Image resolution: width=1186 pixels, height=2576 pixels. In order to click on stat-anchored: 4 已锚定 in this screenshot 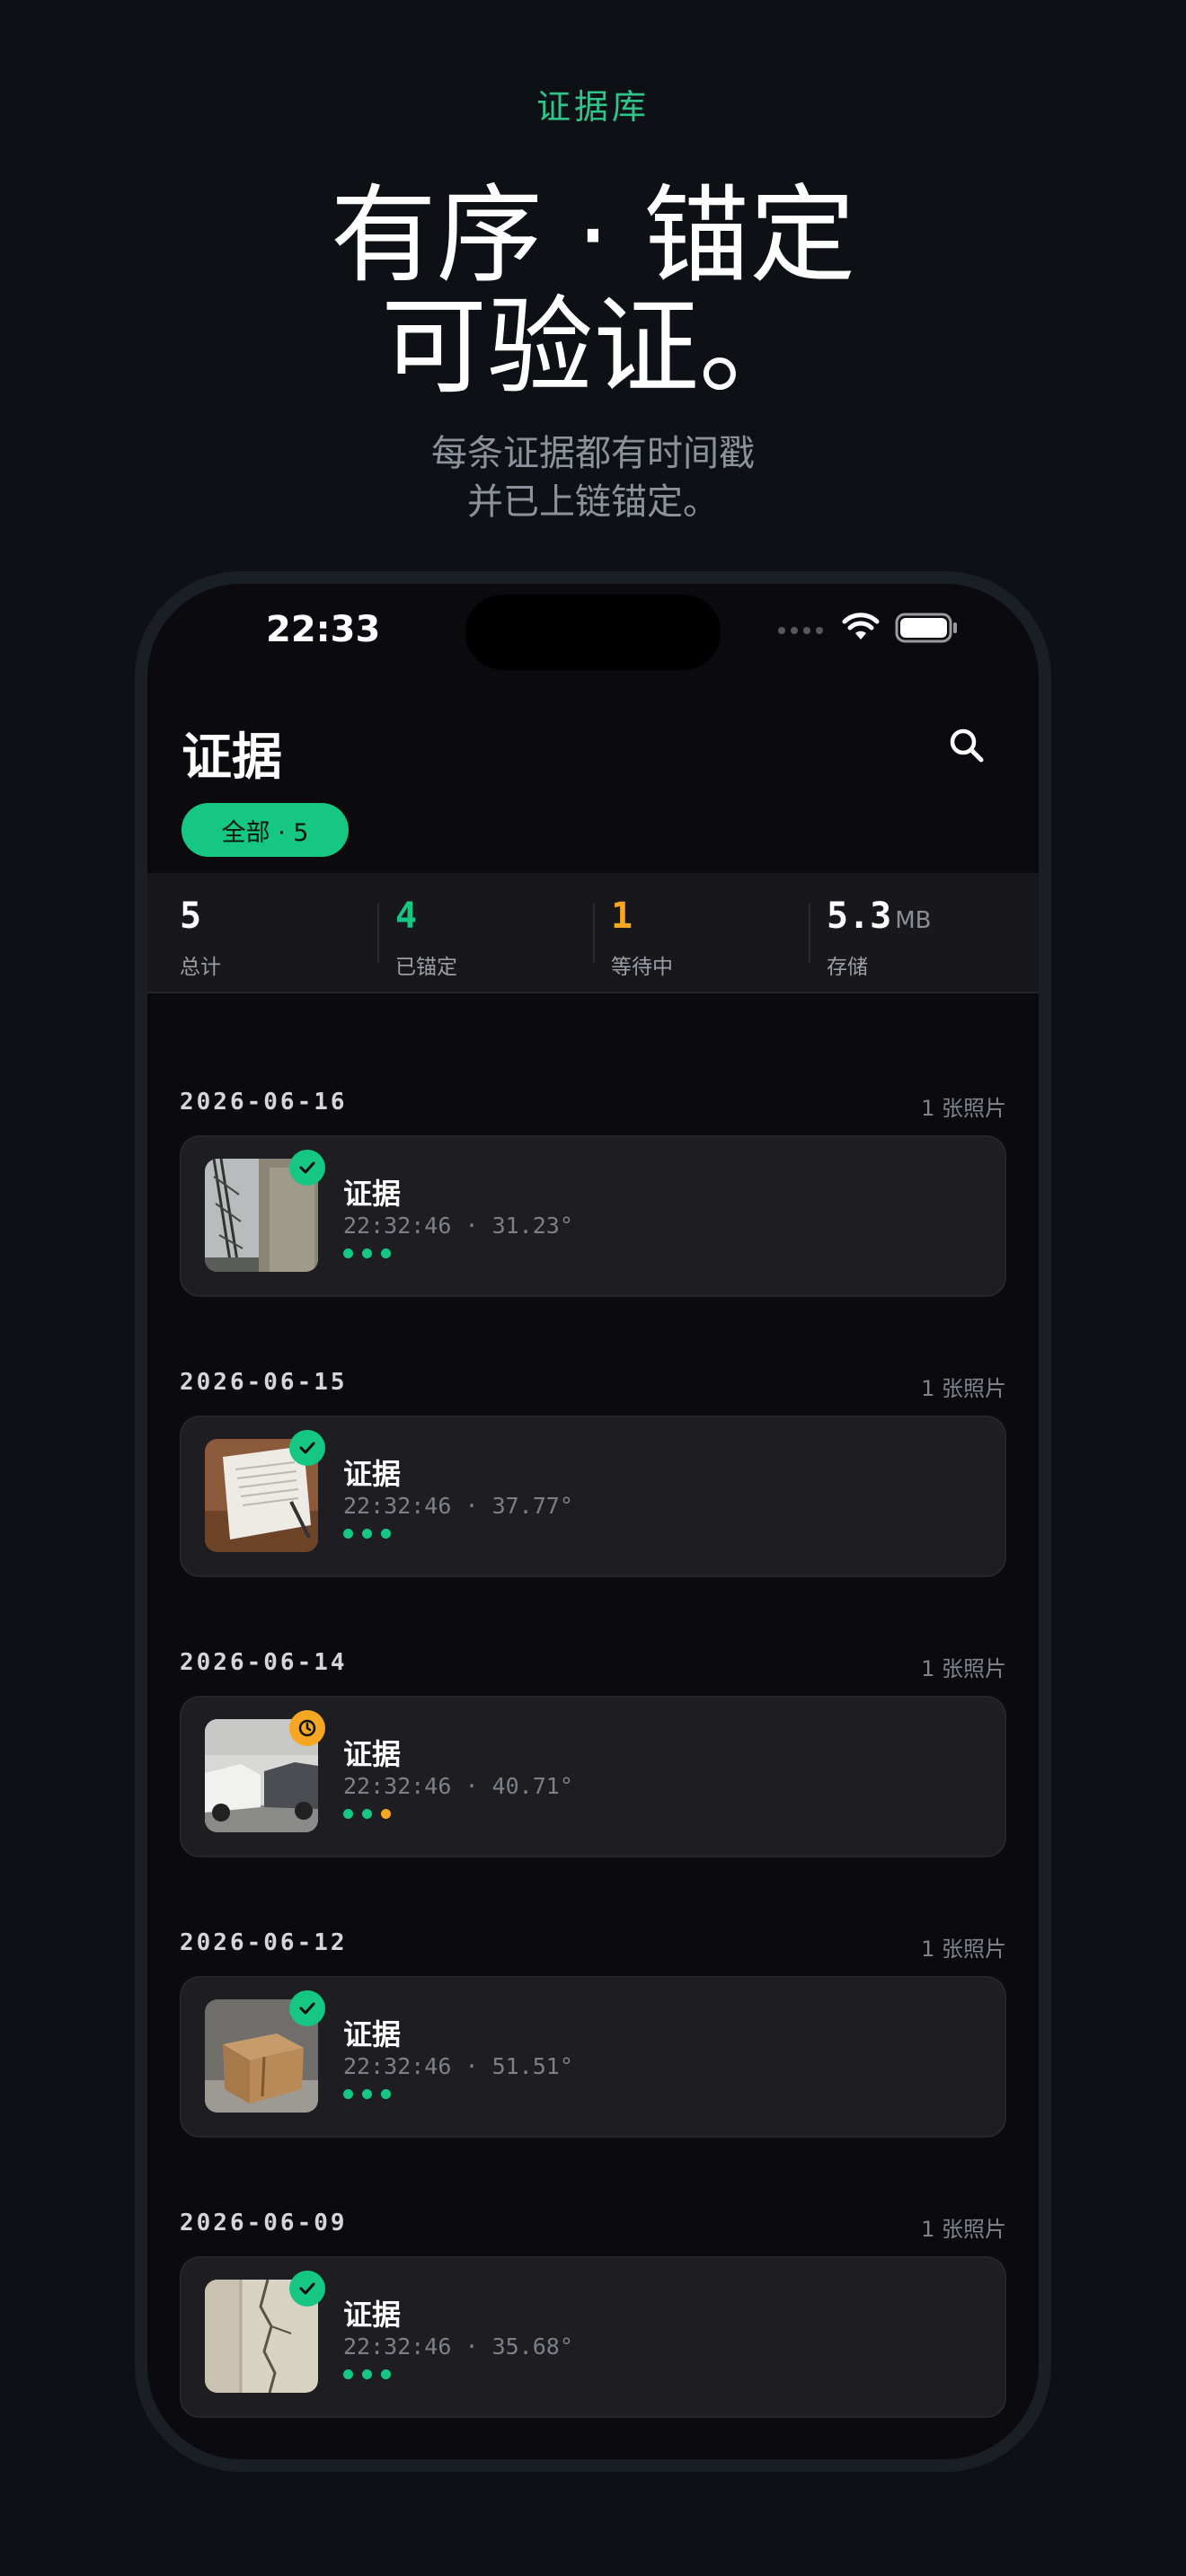, I will do `click(426, 938)`.